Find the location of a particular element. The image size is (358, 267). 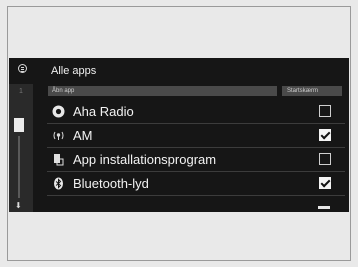

list-item-label: Aha Radio is located at coordinates (103, 111).